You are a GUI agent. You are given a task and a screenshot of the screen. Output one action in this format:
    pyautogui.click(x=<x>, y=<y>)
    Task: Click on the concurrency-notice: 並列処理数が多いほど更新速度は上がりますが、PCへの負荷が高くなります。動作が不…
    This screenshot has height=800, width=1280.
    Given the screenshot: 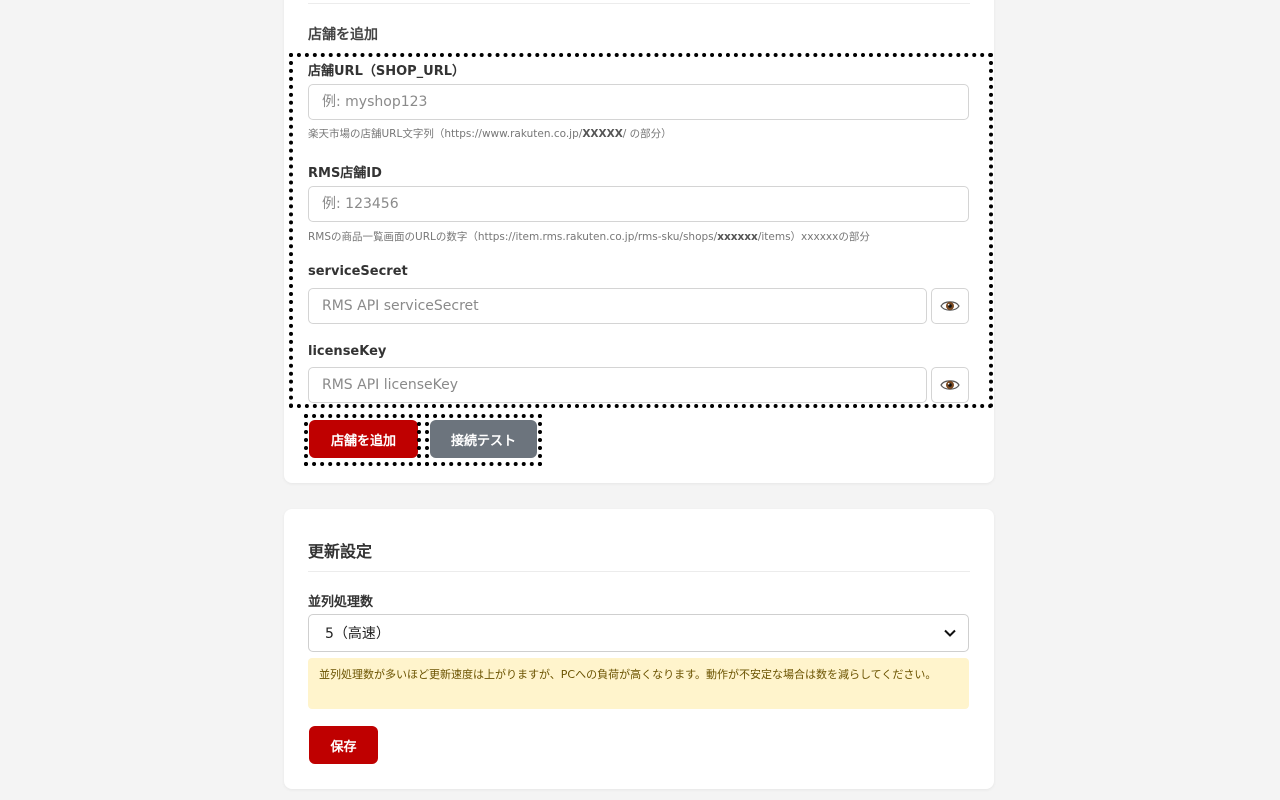 What is the action you would take?
    pyautogui.click(x=638, y=683)
    